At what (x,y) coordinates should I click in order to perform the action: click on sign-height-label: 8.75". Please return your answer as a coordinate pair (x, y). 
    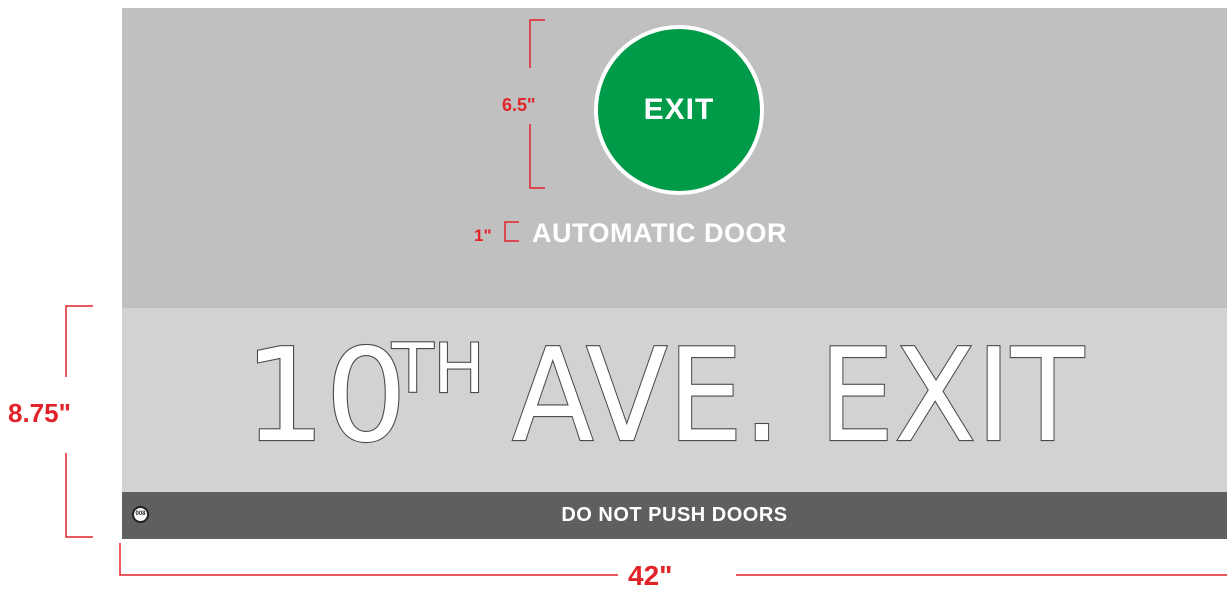
    Looking at the image, I should click on (39, 413).